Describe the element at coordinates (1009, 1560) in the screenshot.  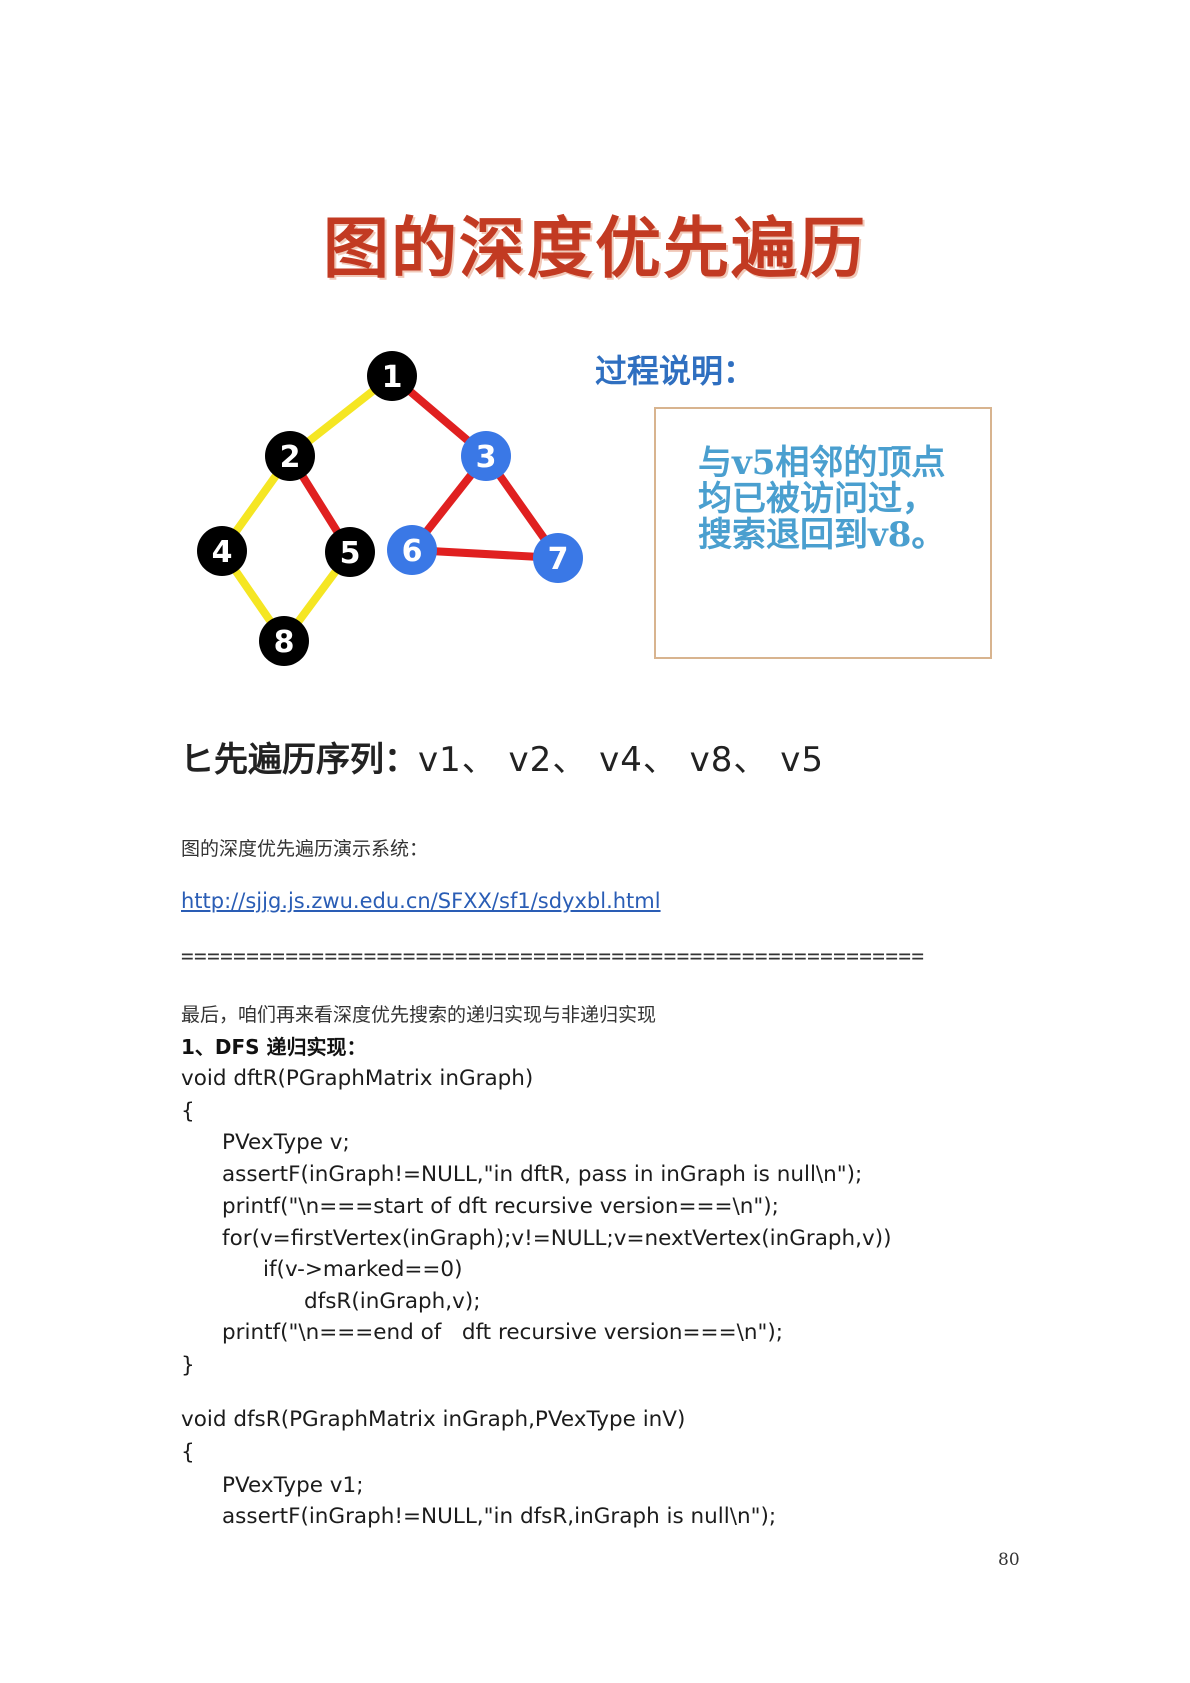
I see `page-number: 80` at that location.